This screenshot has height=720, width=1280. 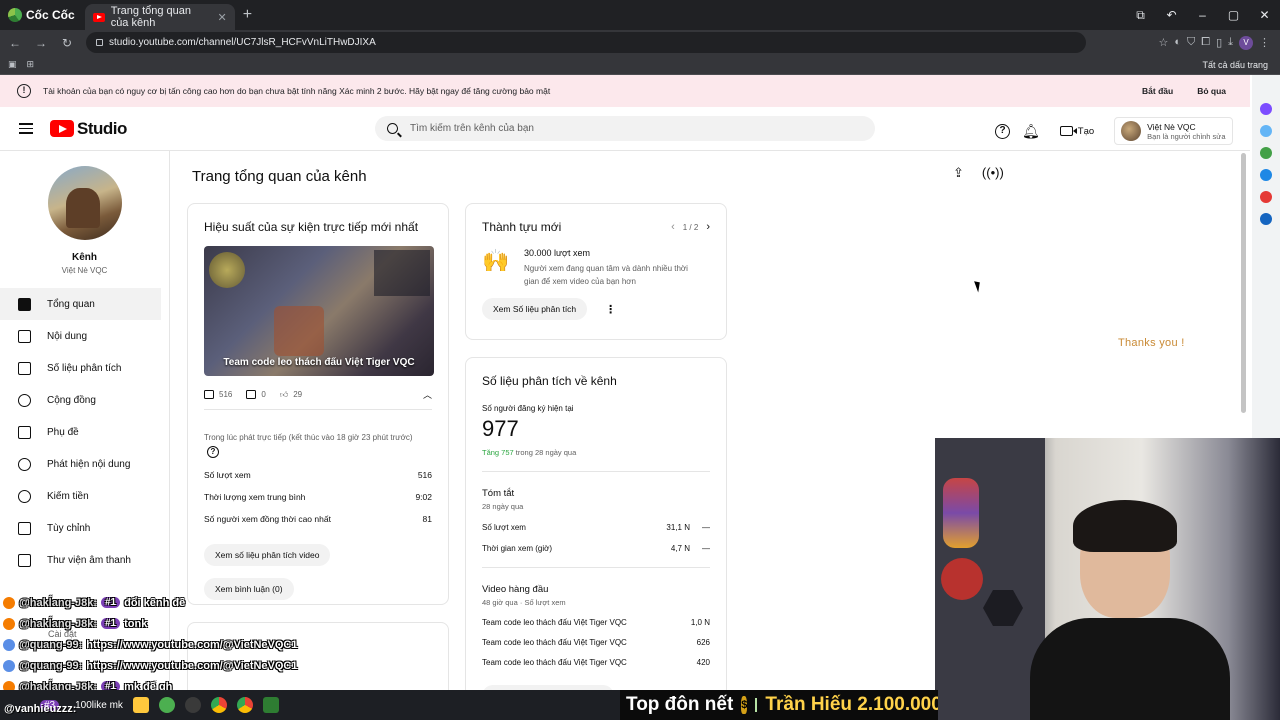 I want to click on sidebar-item-label: Thư viện âm thanh, so click(x=89, y=560).